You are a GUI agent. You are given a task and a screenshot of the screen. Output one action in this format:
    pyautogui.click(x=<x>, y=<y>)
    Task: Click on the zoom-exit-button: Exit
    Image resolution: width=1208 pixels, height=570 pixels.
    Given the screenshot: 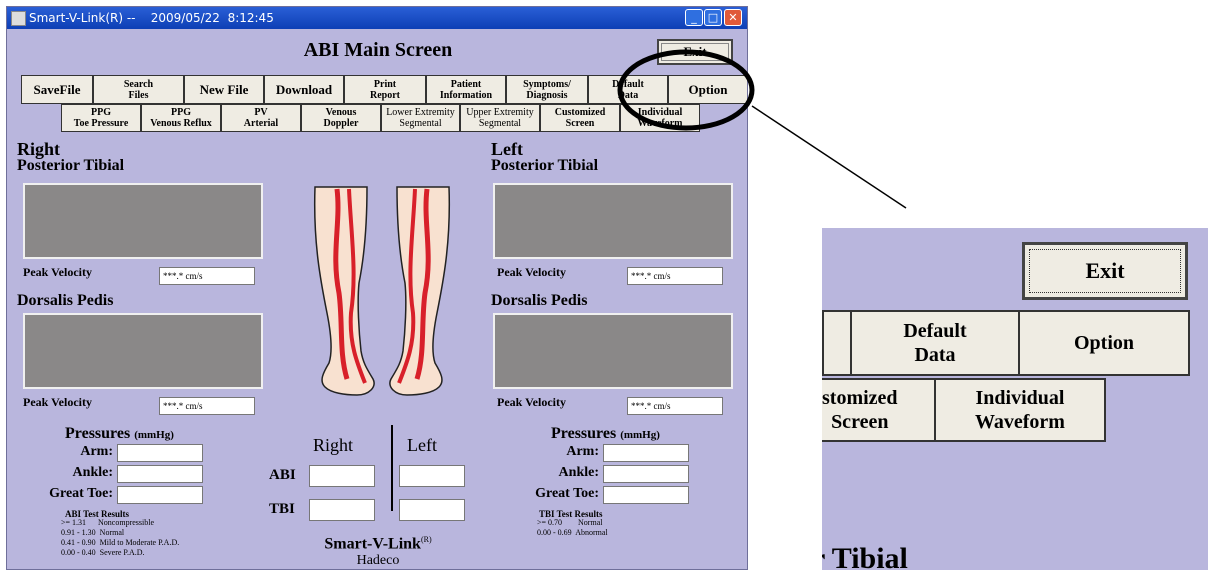 What is the action you would take?
    pyautogui.click(x=1105, y=271)
    